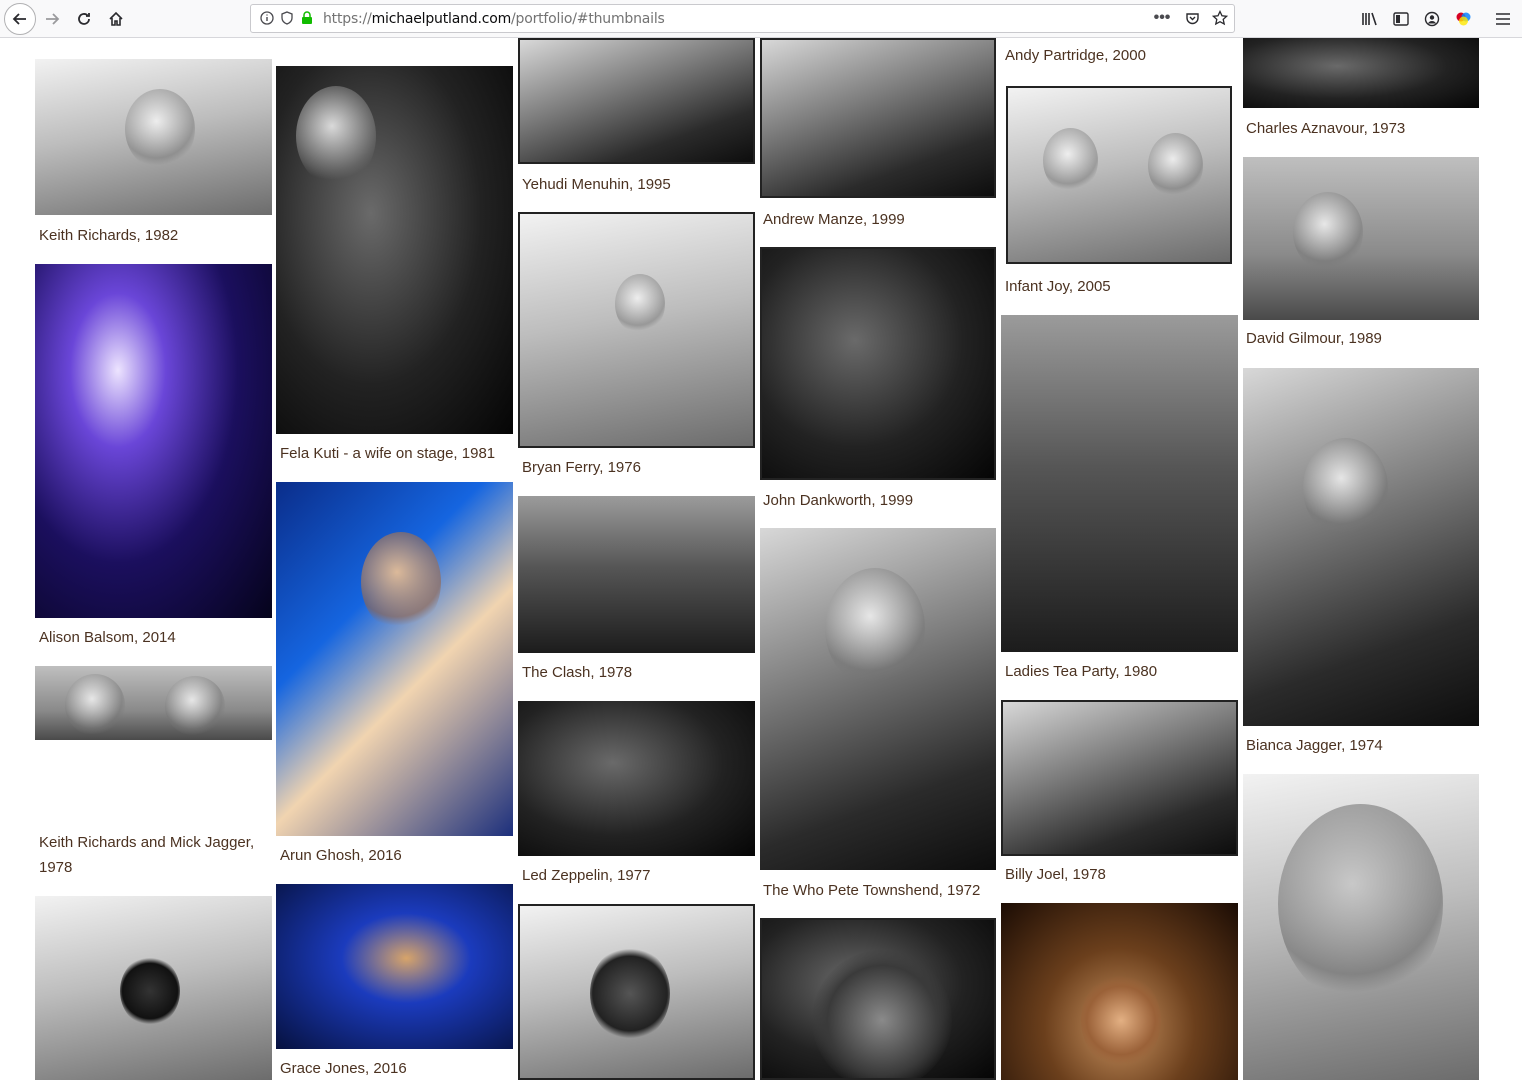  Describe the element at coordinates (20, 19) in the screenshot. I see `back-arrow-icon` at that location.